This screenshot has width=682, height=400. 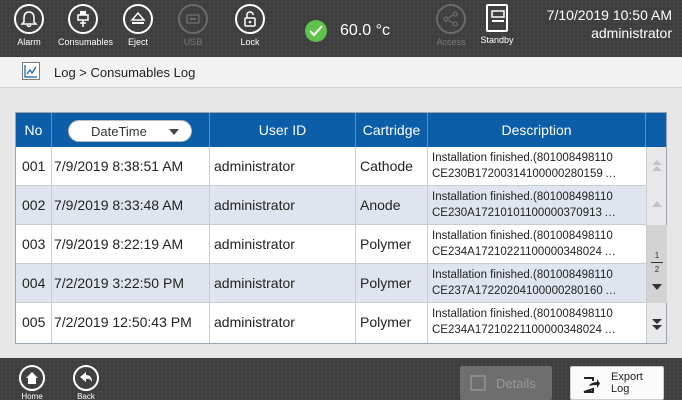 What do you see at coordinates (125, 72) in the screenshot?
I see `breadcrumb: Log > Consumables Log` at bounding box center [125, 72].